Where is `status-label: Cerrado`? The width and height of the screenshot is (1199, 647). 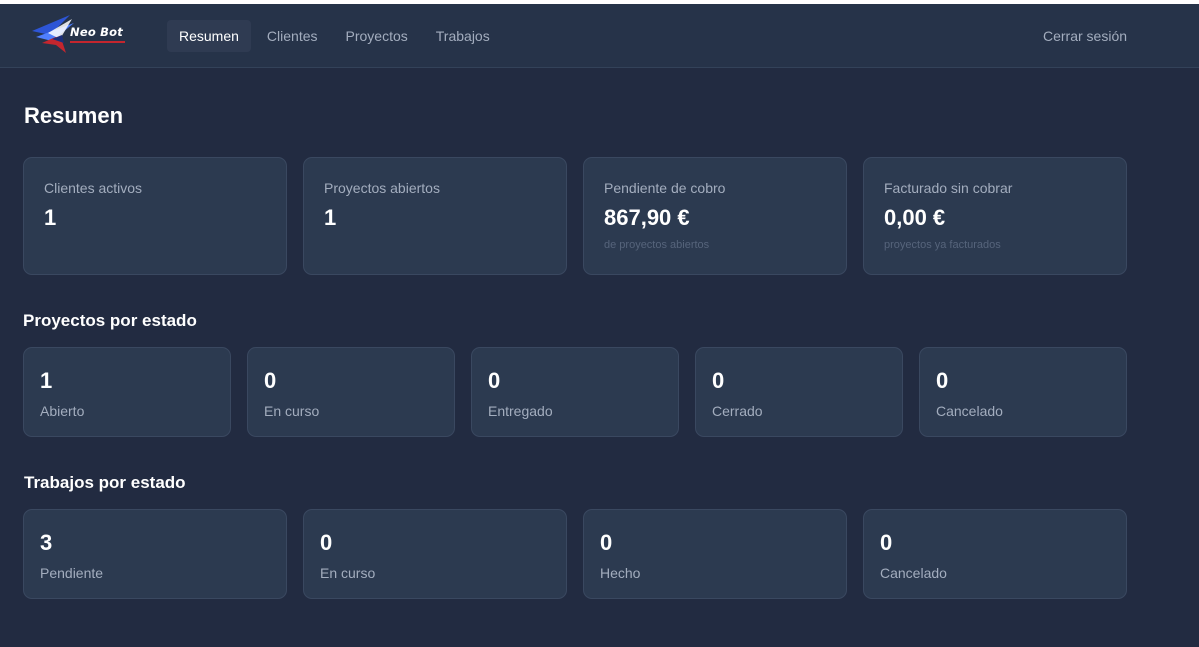 status-label: Cerrado is located at coordinates (737, 411).